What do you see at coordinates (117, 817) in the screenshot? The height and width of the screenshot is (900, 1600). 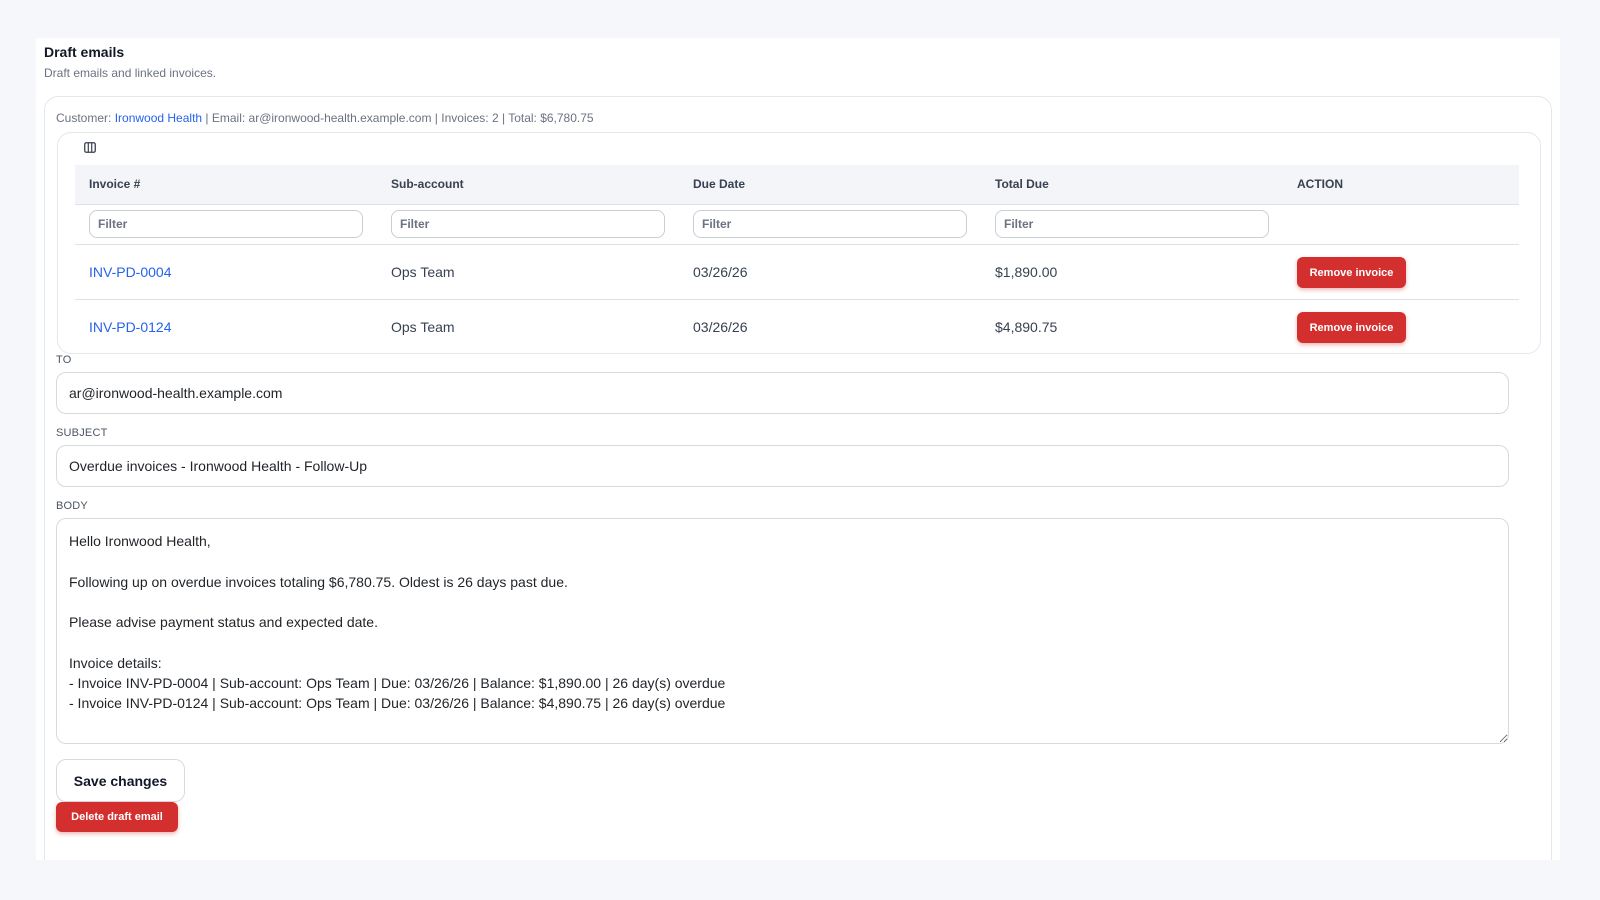 I see `delete-draft-email-button: Delete draft email` at bounding box center [117, 817].